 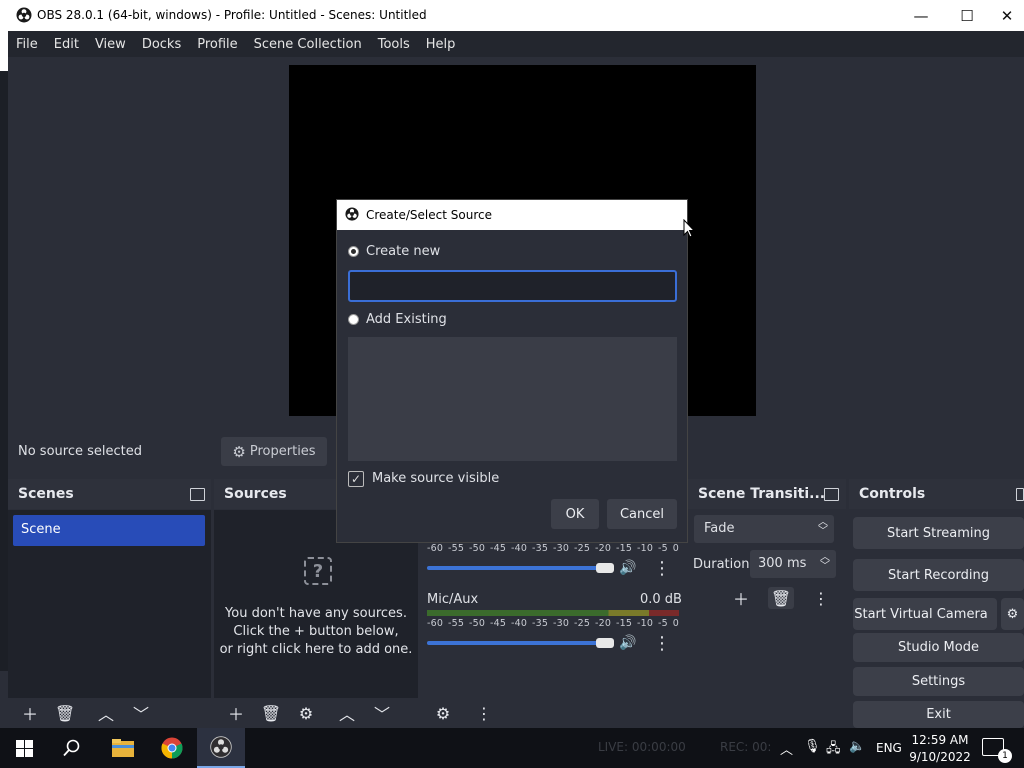 I want to click on minimize-icon: —, so click(x=921, y=15).